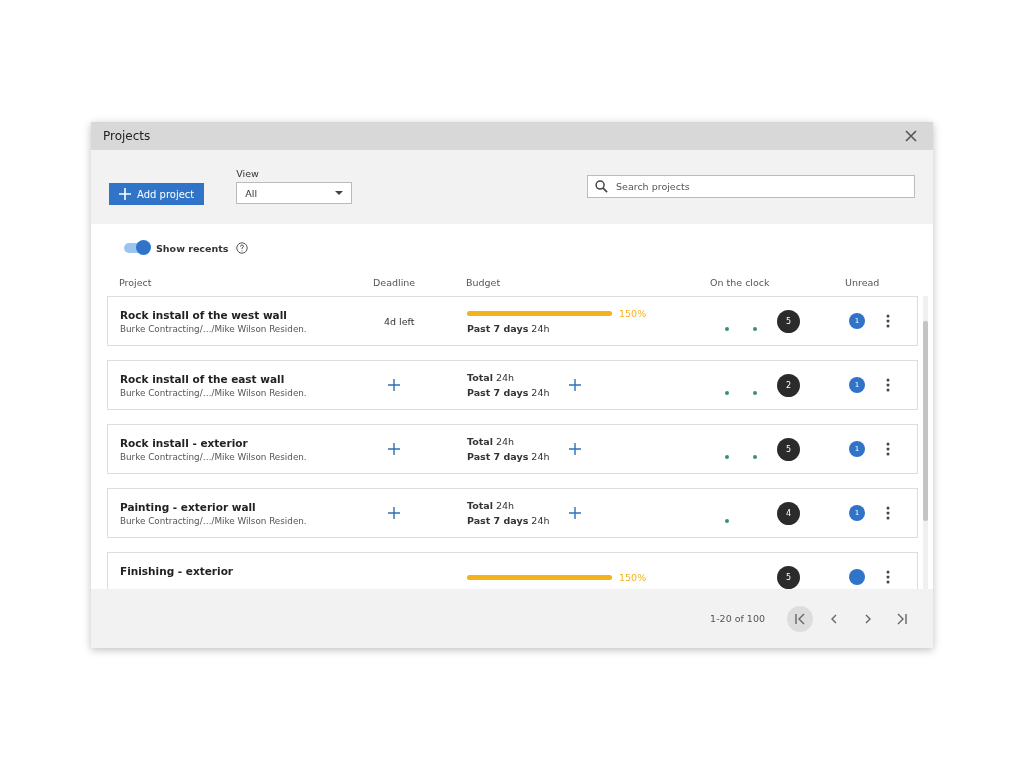  Describe the element at coordinates (788, 513) in the screenshot. I see `clock-count-badge: 4` at that location.